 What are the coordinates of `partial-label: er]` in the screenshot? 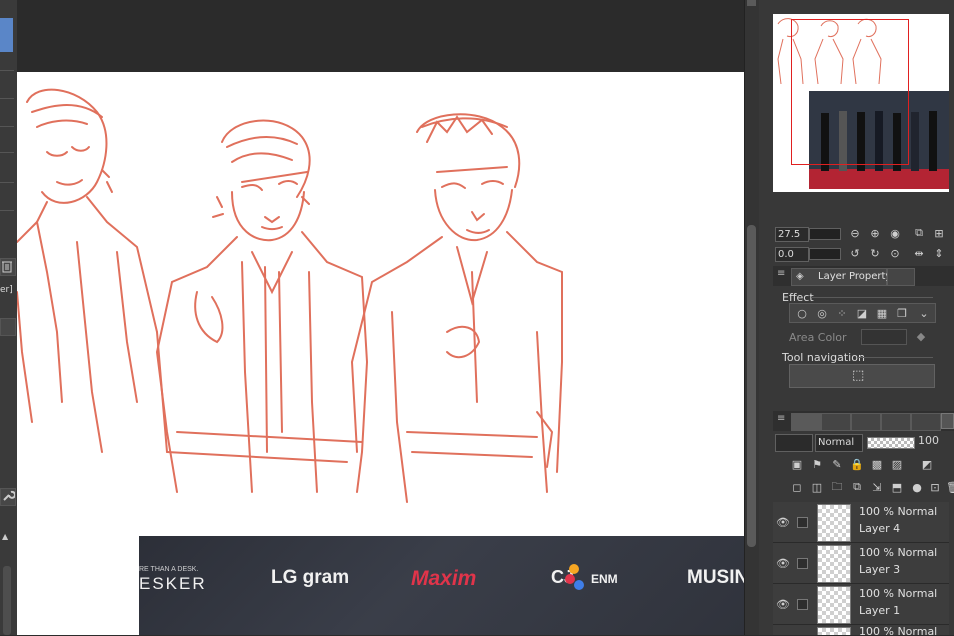 It's located at (6, 290).